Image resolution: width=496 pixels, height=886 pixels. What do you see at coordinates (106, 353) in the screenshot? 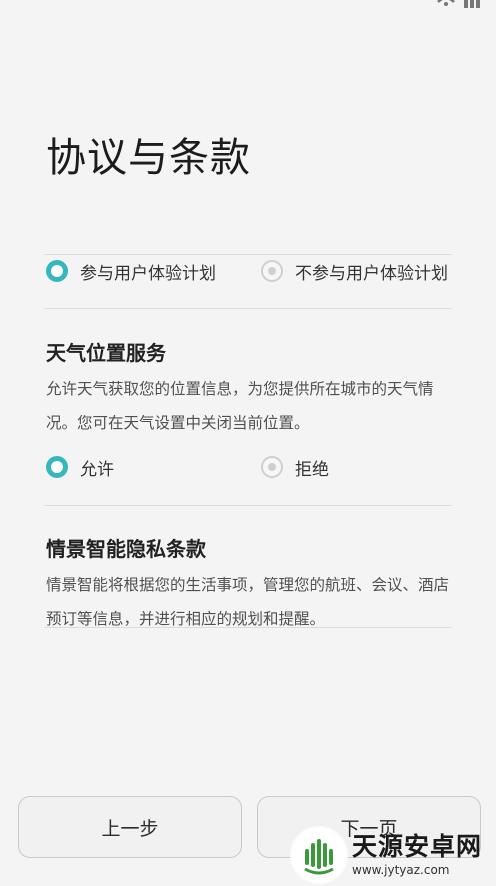
I see `weather-location-title: 天气位置服务` at bounding box center [106, 353].